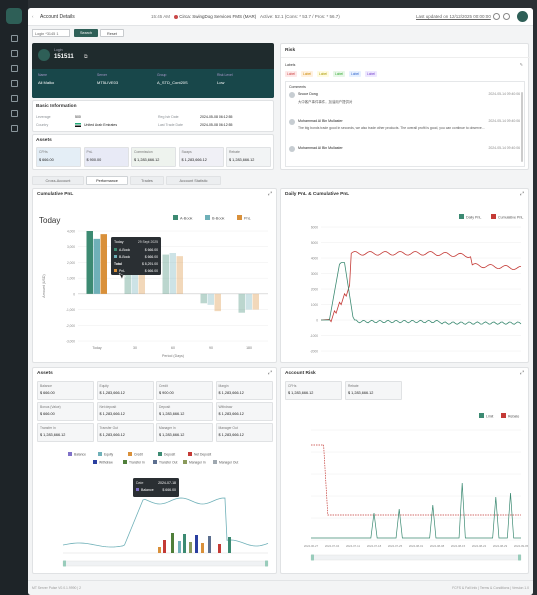 This screenshot has width=537, height=595. I want to click on tooltip-date: 2024-07-18, so click(167, 483).